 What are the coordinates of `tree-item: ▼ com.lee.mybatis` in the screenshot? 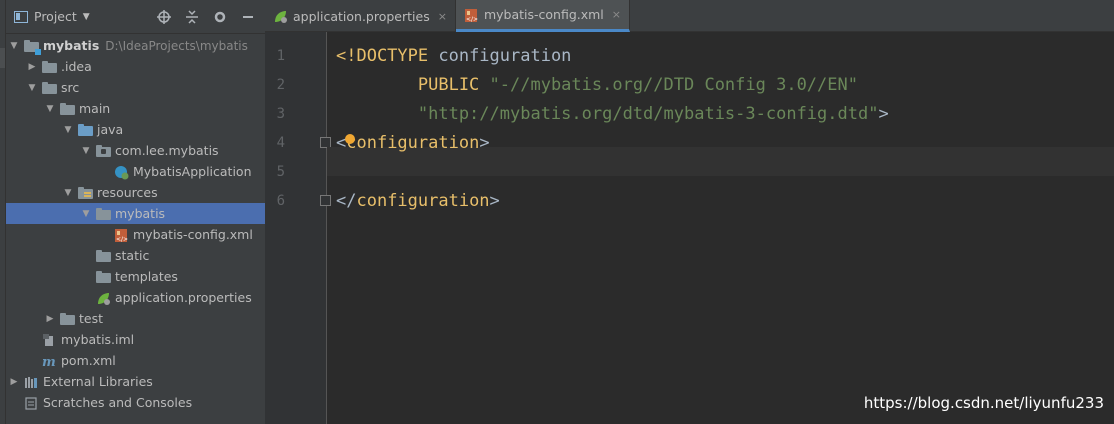 It's located at (135, 150).